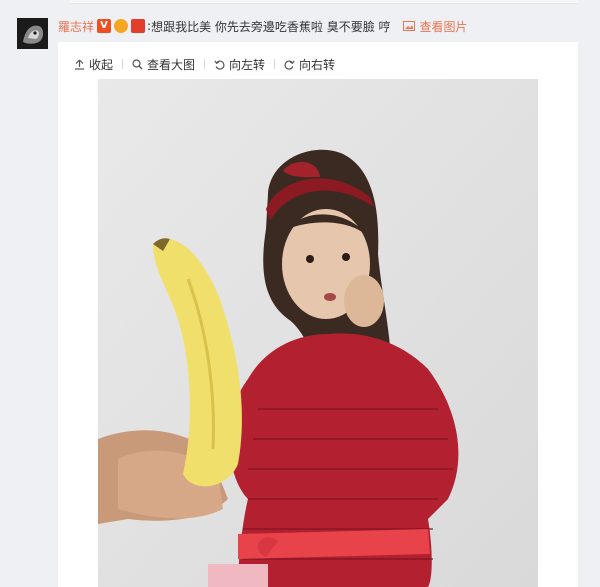 The image size is (600, 587). Describe the element at coordinates (76, 26) in the screenshot. I see `username-link: 羅志祥` at that location.